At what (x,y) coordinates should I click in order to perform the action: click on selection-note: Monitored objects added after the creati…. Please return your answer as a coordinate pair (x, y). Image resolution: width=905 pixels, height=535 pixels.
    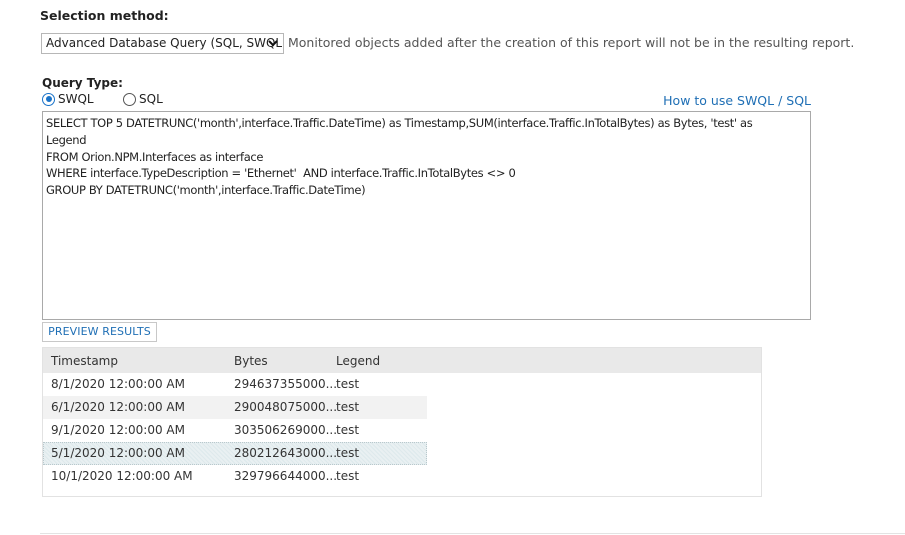
    Looking at the image, I should click on (571, 42).